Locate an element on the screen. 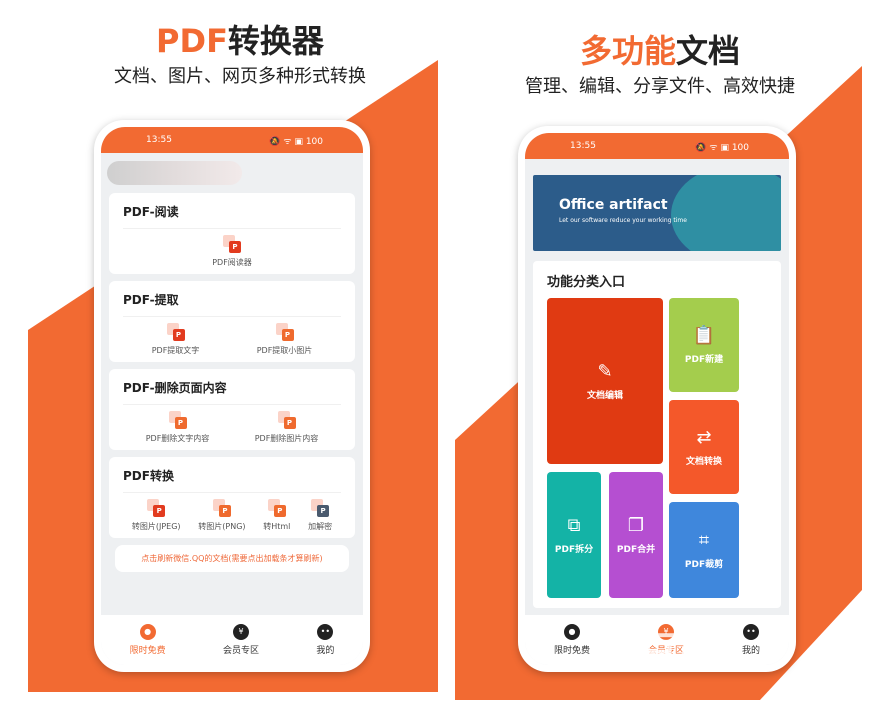 The image size is (878, 724). left-title: 转换器 is located at coordinates (275, 41).